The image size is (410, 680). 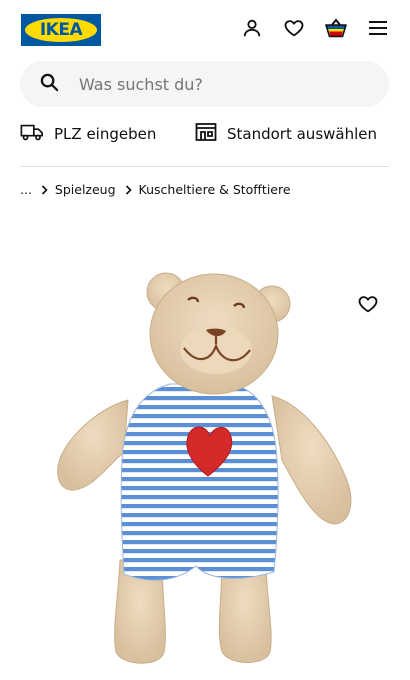 What do you see at coordinates (32, 134) in the screenshot?
I see `truck-icon` at bounding box center [32, 134].